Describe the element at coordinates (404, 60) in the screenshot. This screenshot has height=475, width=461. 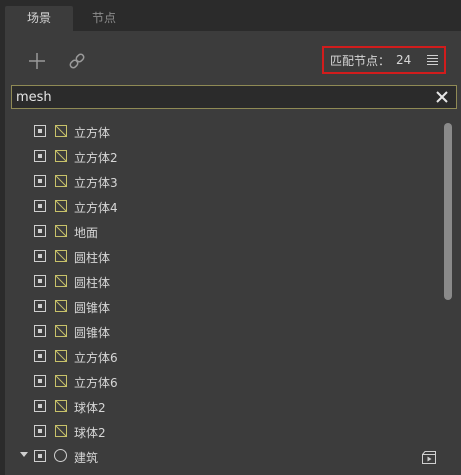
I see `match-count: 24` at that location.